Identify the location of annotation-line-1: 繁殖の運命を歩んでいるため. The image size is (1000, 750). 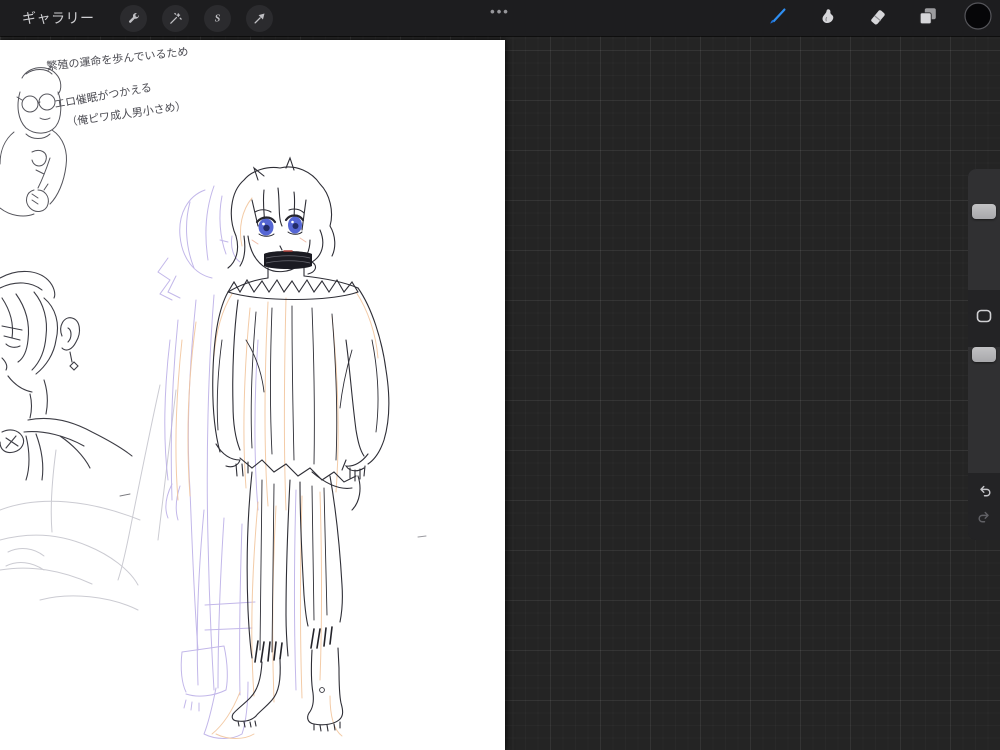
(117, 58).